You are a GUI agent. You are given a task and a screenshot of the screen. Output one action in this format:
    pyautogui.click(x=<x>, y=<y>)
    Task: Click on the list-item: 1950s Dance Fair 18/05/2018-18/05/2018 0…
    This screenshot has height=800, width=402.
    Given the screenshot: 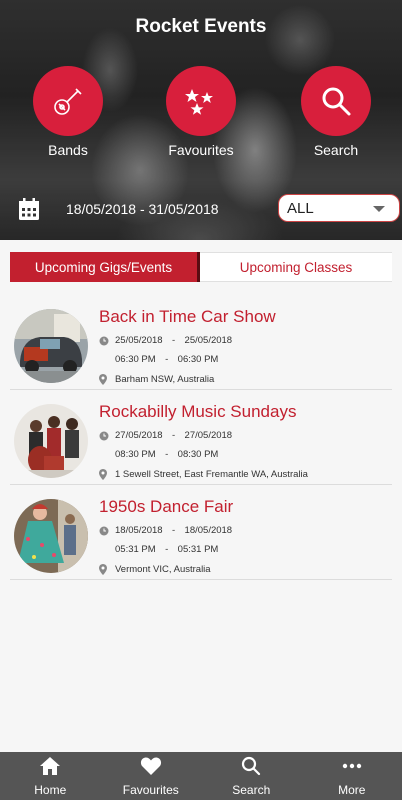 What is the action you would take?
    pyautogui.click(x=201, y=532)
    